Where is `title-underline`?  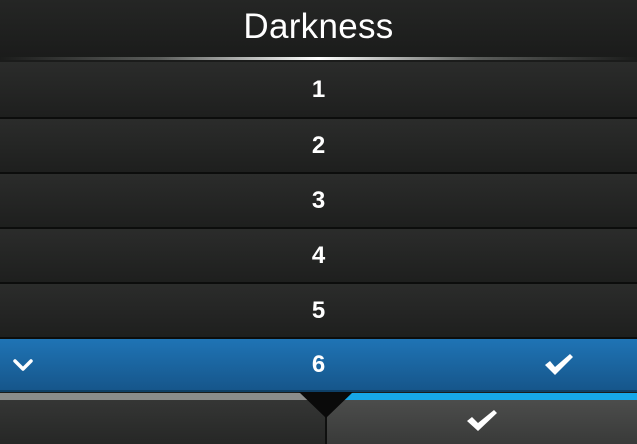
title-underline is located at coordinates (318, 58).